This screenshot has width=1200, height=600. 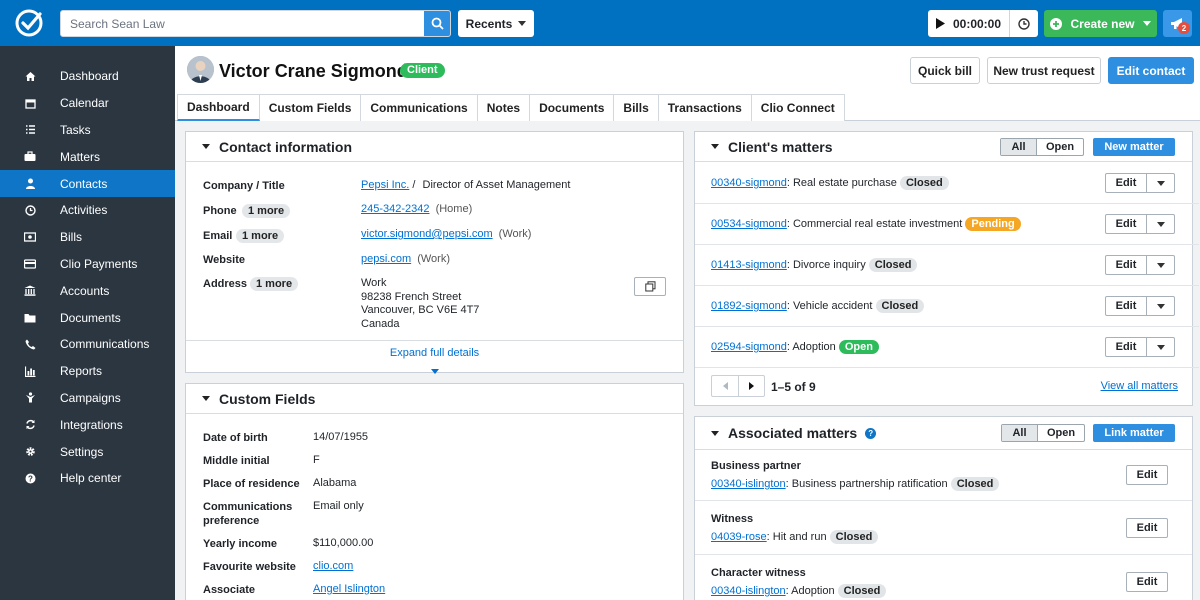 What do you see at coordinates (1024, 23) in the screenshot?
I see `timer-clock-button` at bounding box center [1024, 23].